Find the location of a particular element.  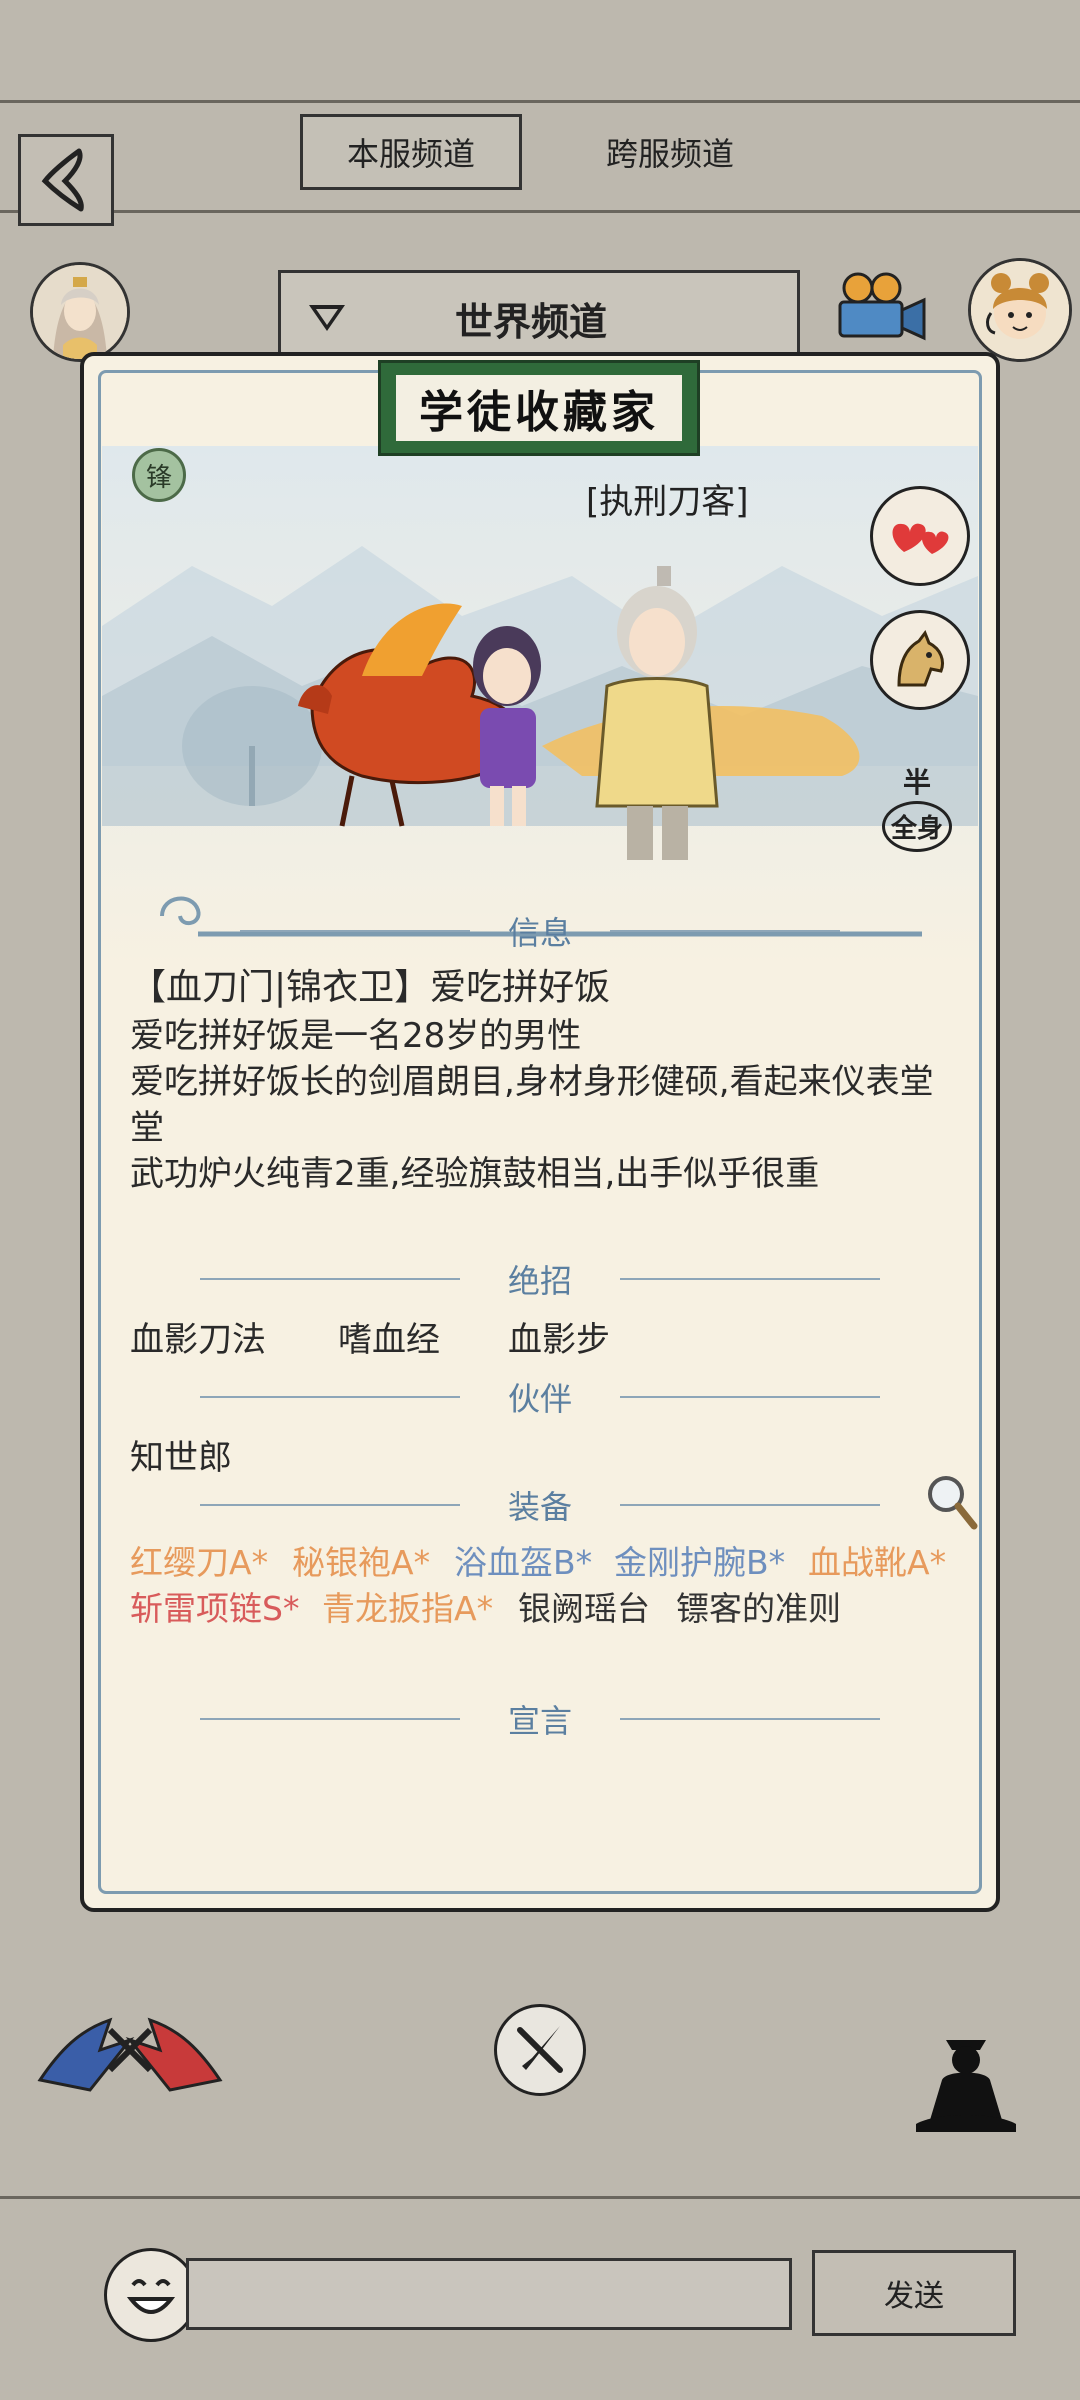

send-button: 发送 is located at coordinates (914, 2293).